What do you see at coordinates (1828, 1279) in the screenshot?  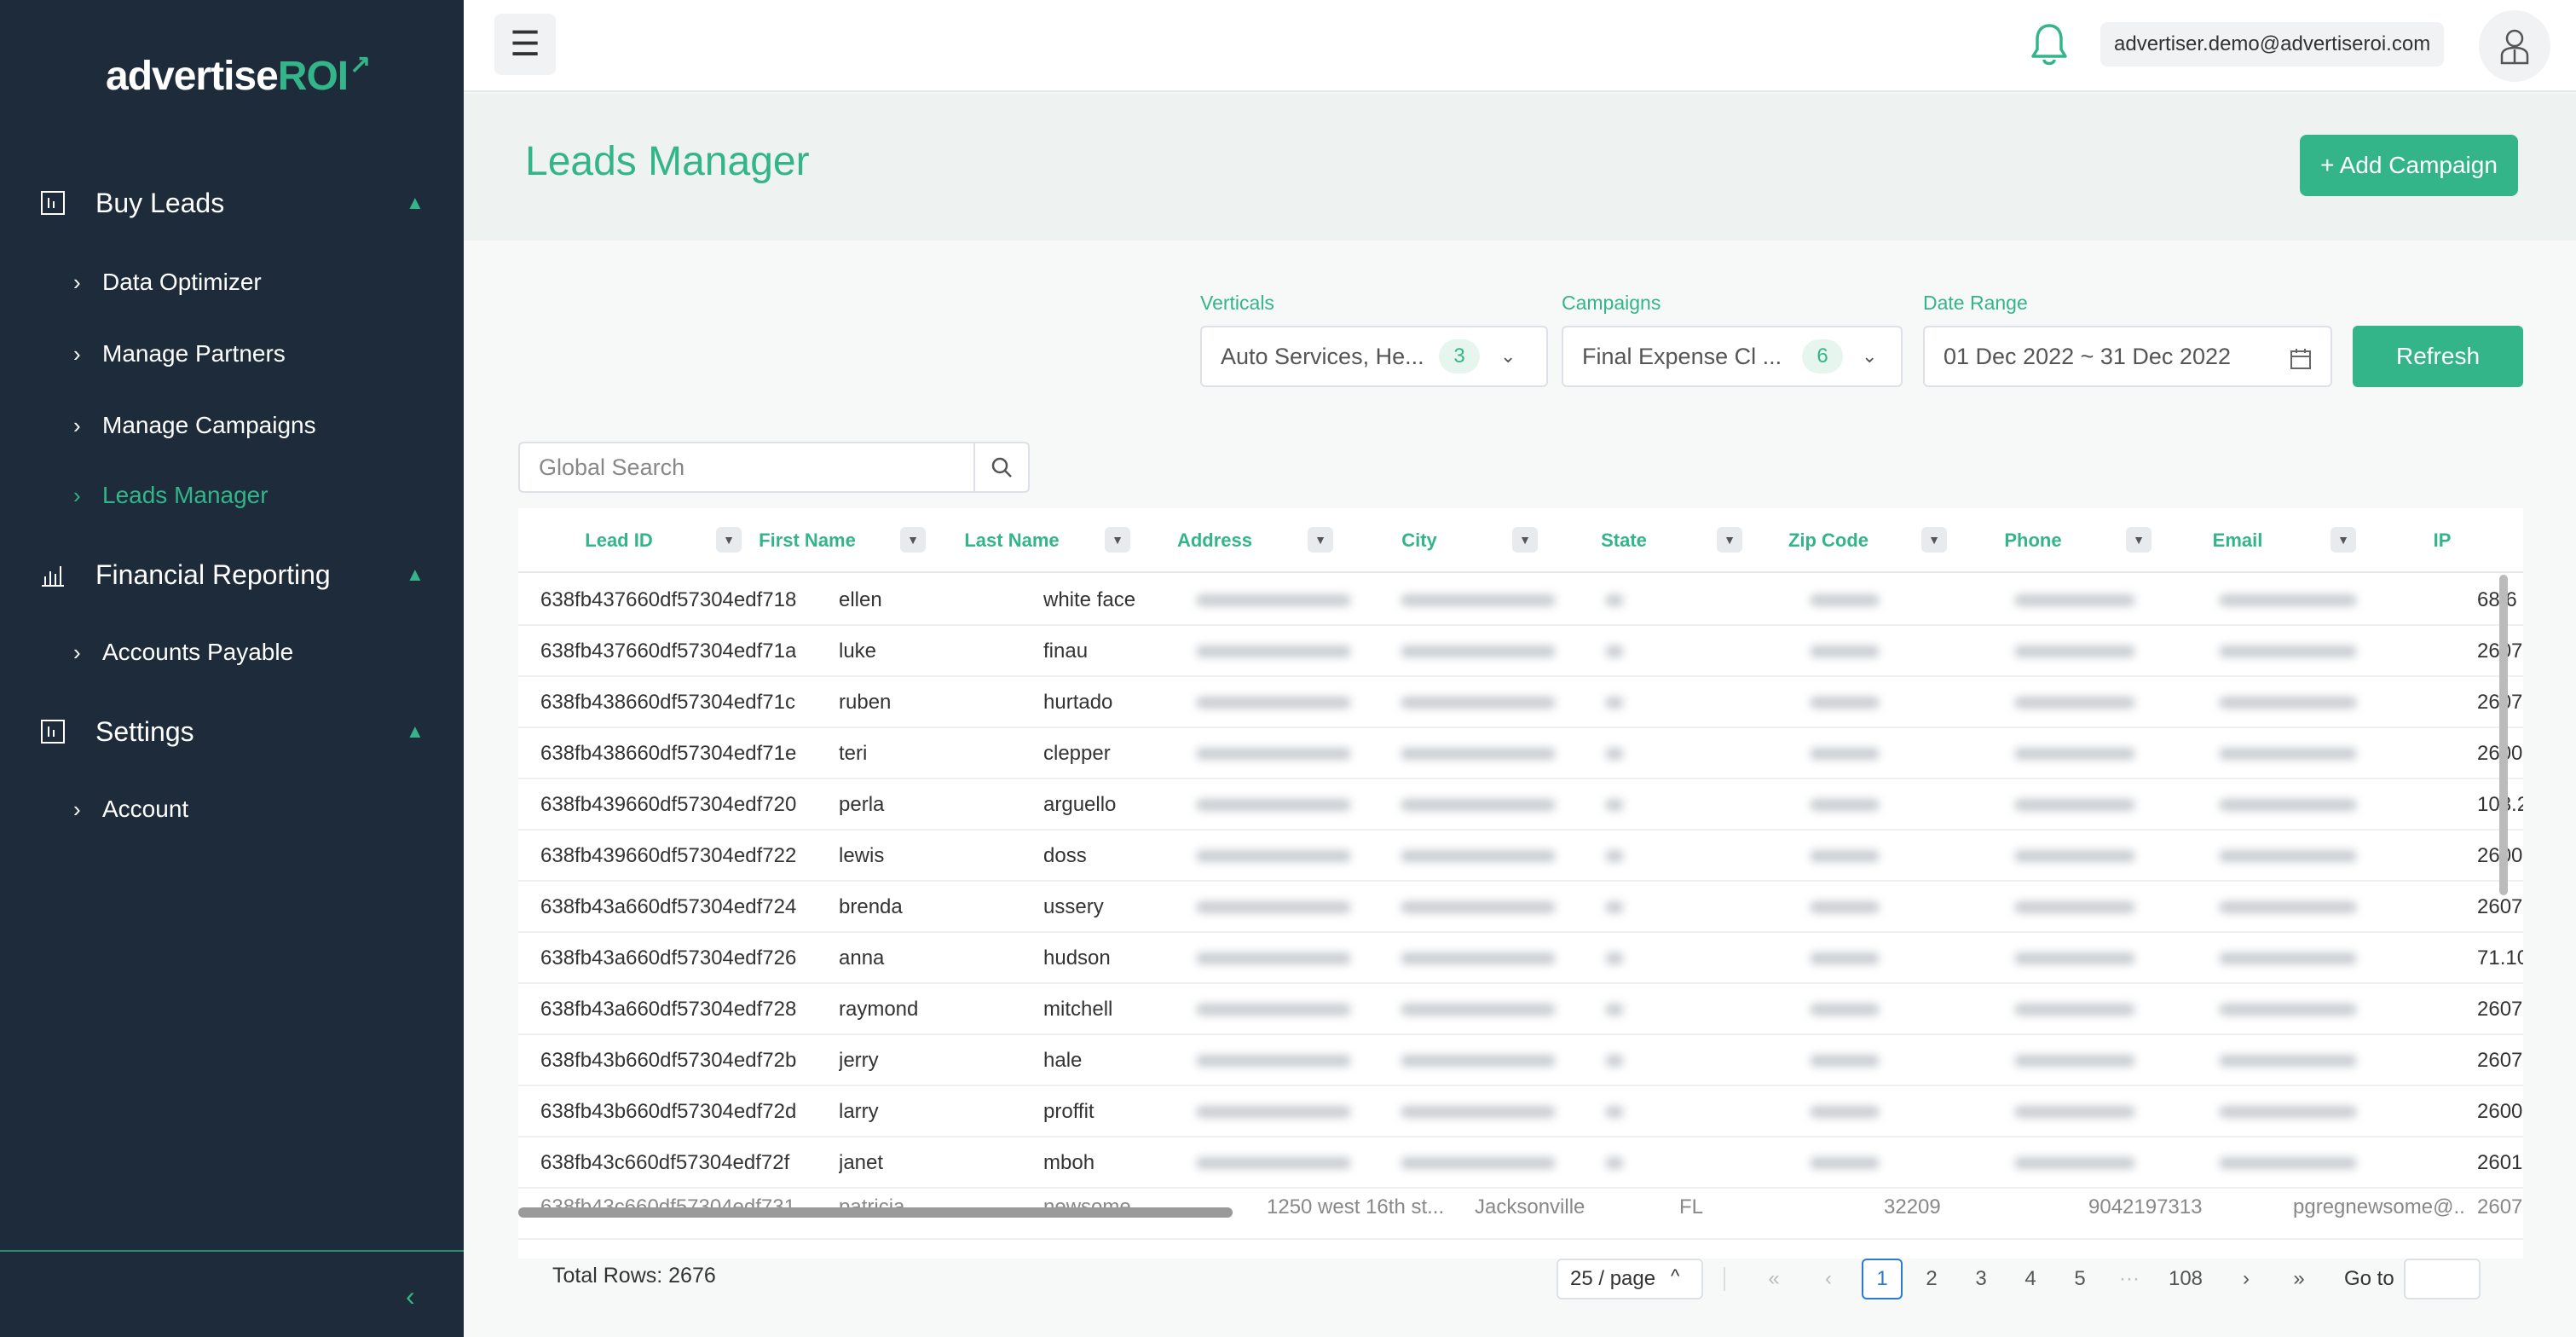 I see `prev-page-button: ‹` at bounding box center [1828, 1279].